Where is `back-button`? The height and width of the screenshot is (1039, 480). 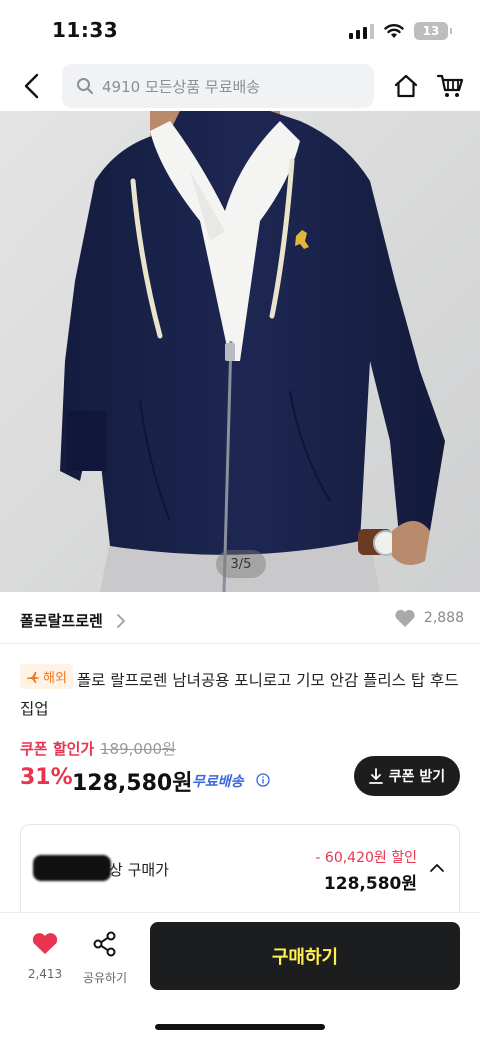
back-button is located at coordinates (32, 86).